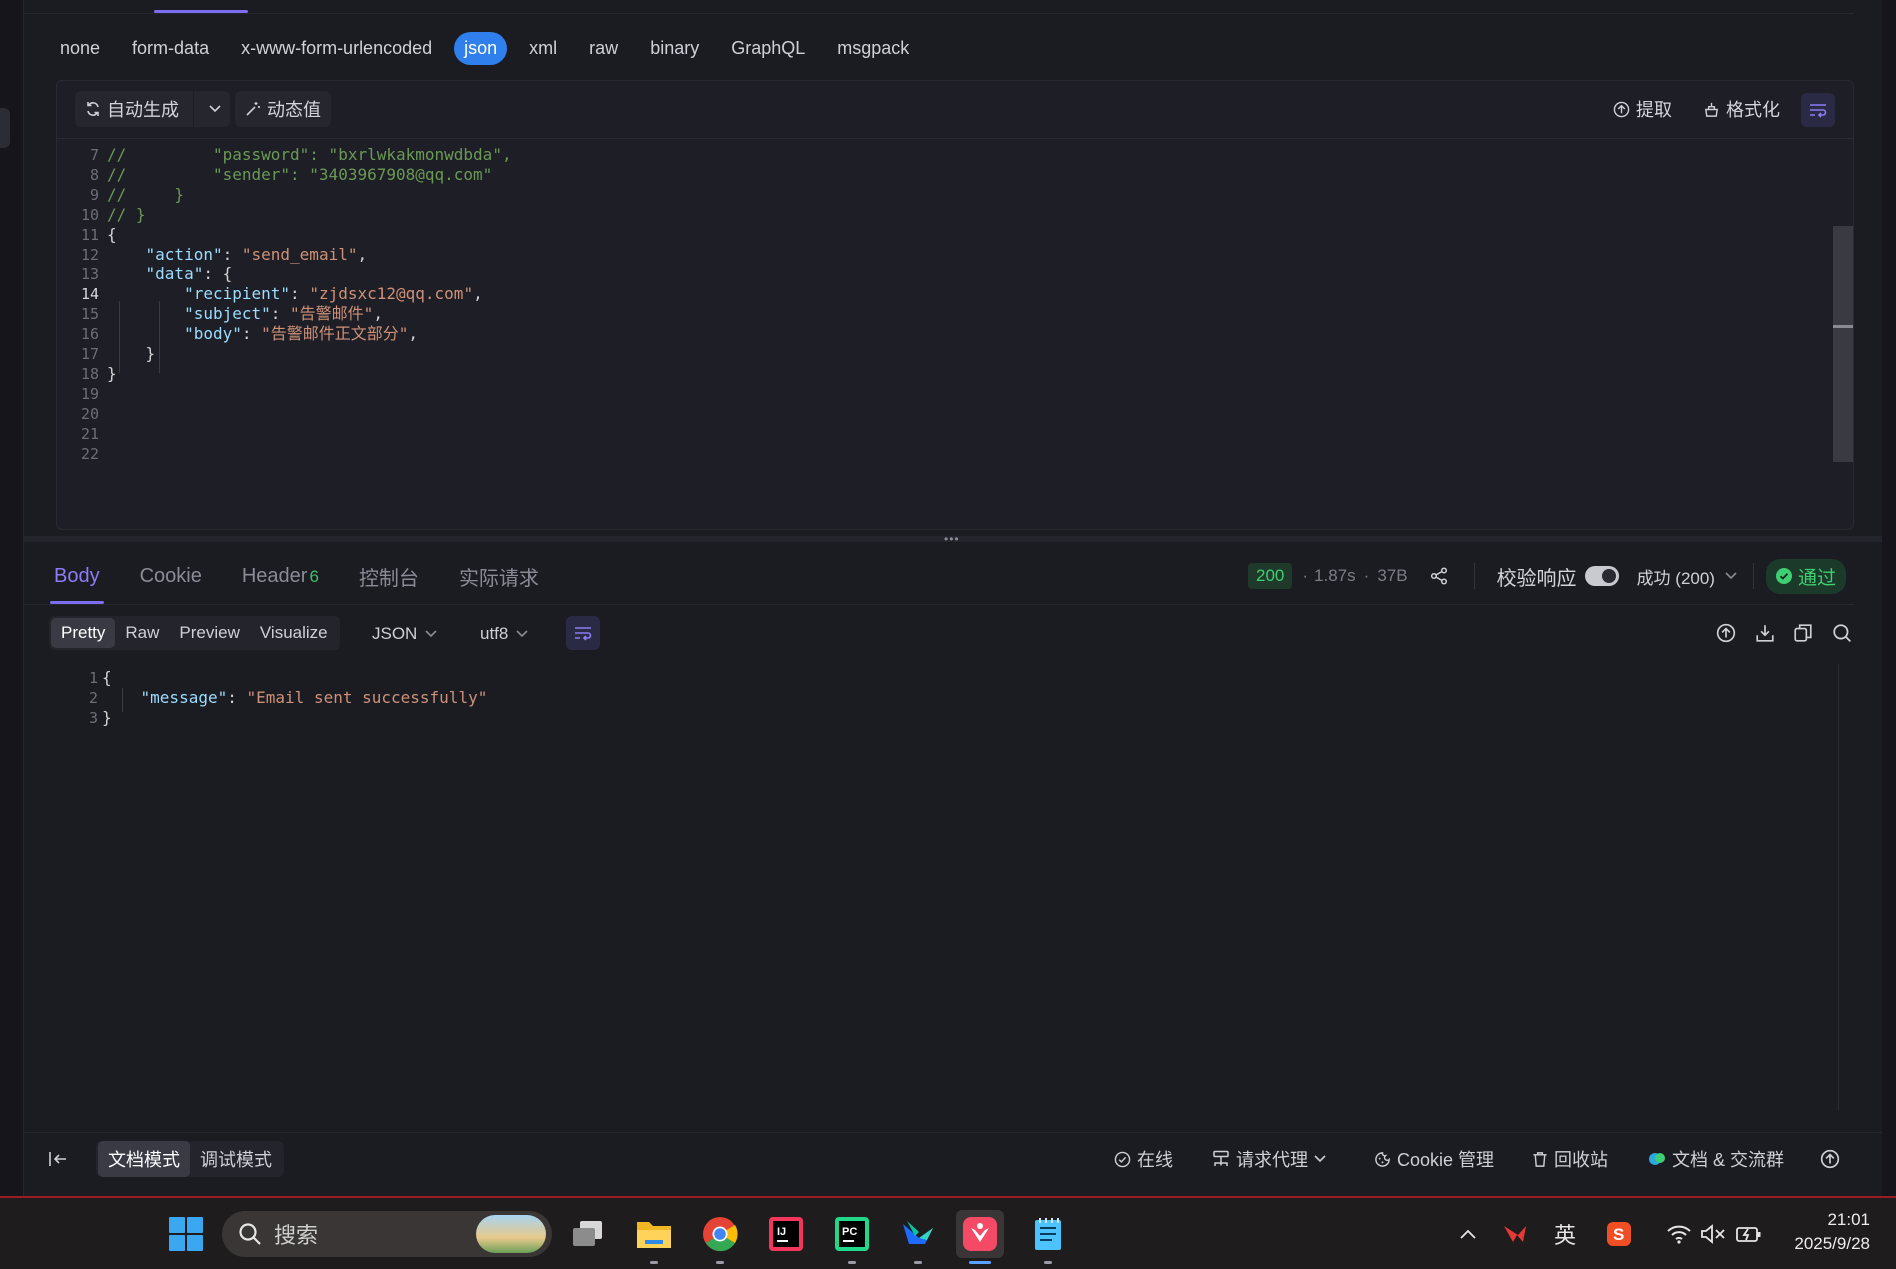  Describe the element at coordinates (1155, 1160) in the screenshot. I see `online-label: 在线` at that location.